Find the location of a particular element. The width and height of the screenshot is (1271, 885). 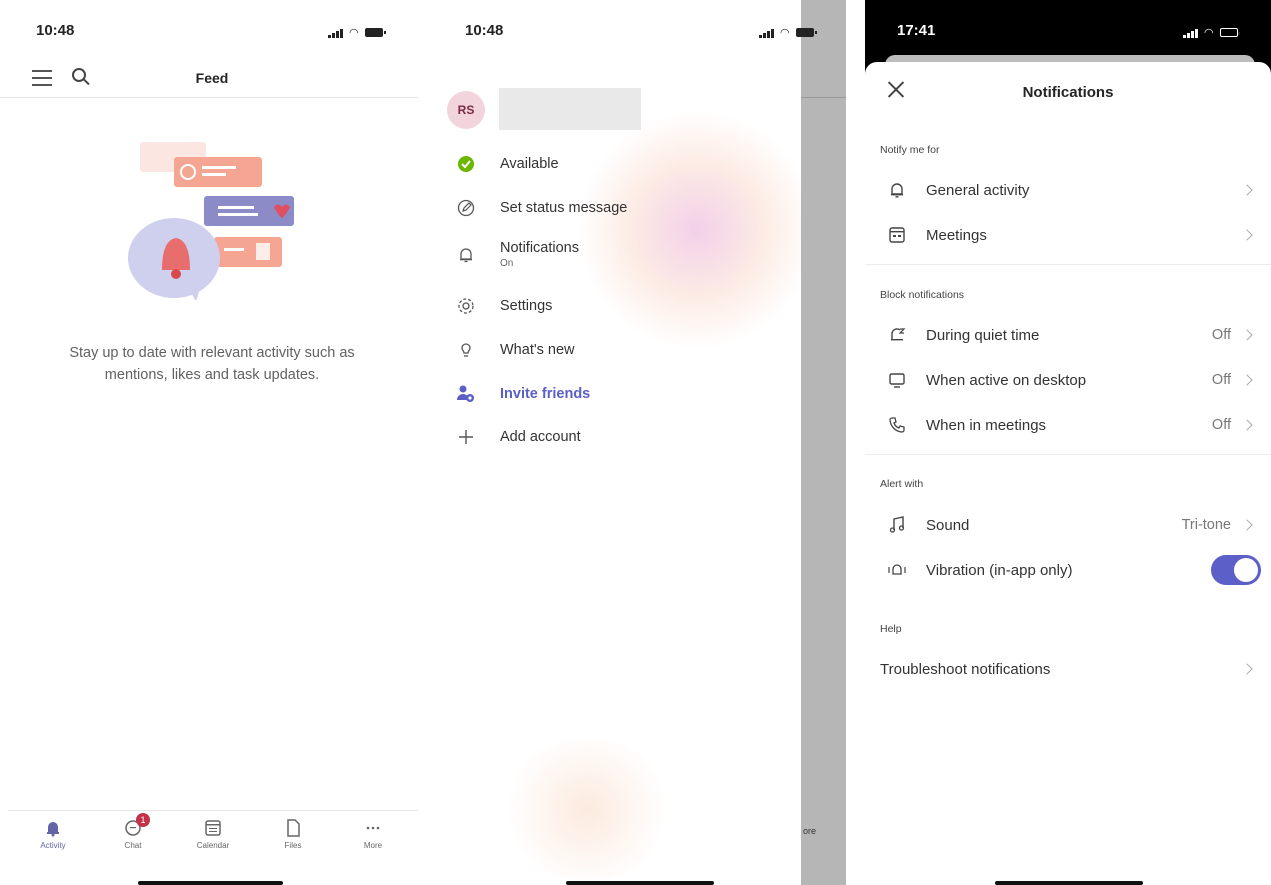

tab-label: More is located at coordinates (373, 845).